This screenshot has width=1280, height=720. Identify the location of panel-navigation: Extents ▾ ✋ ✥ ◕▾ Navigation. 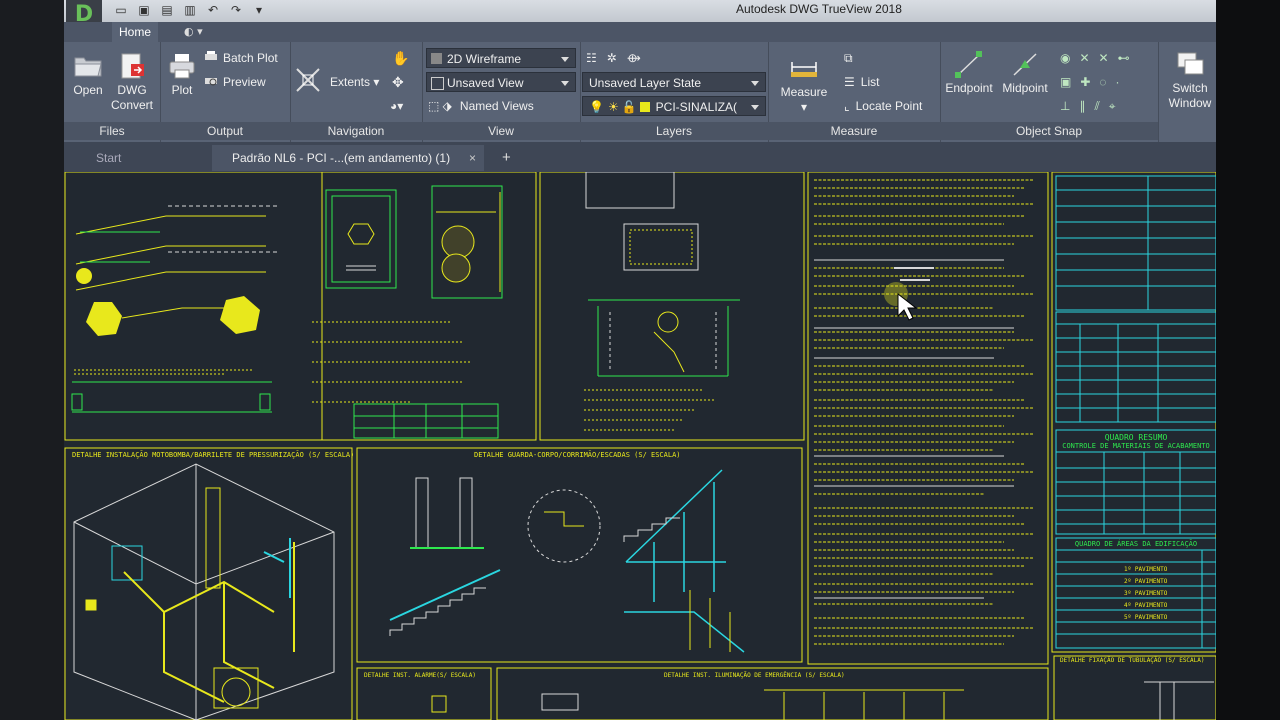
(356, 92).